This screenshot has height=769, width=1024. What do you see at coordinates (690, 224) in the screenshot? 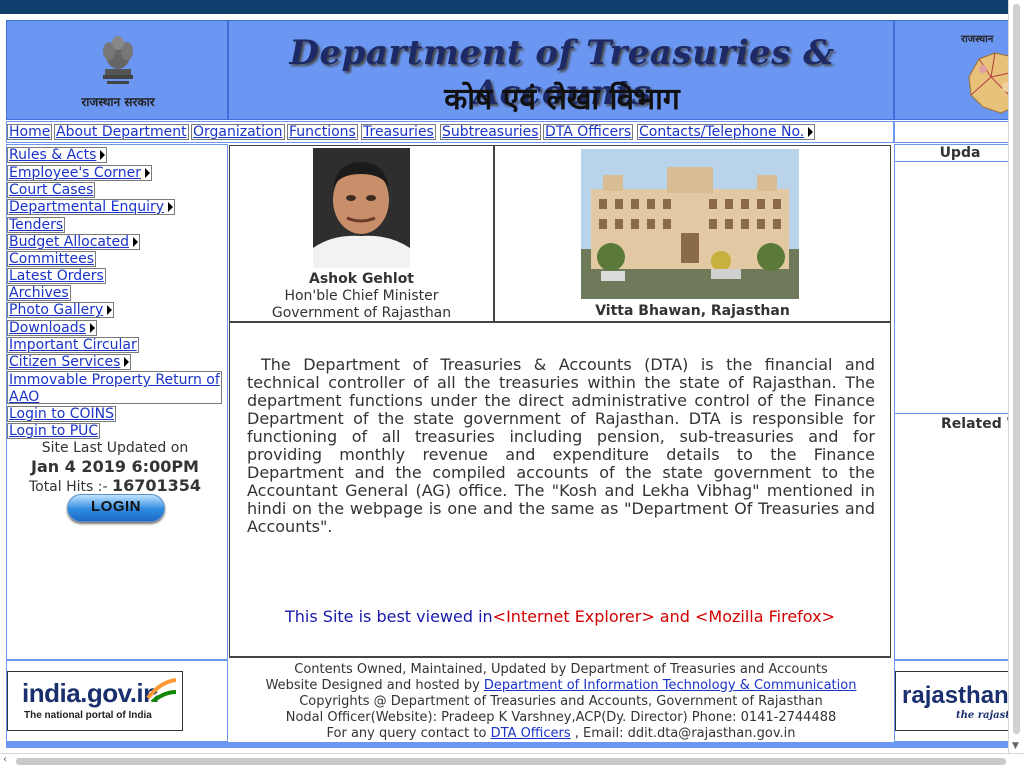
I see `vitta-bhawan-photo` at bounding box center [690, 224].